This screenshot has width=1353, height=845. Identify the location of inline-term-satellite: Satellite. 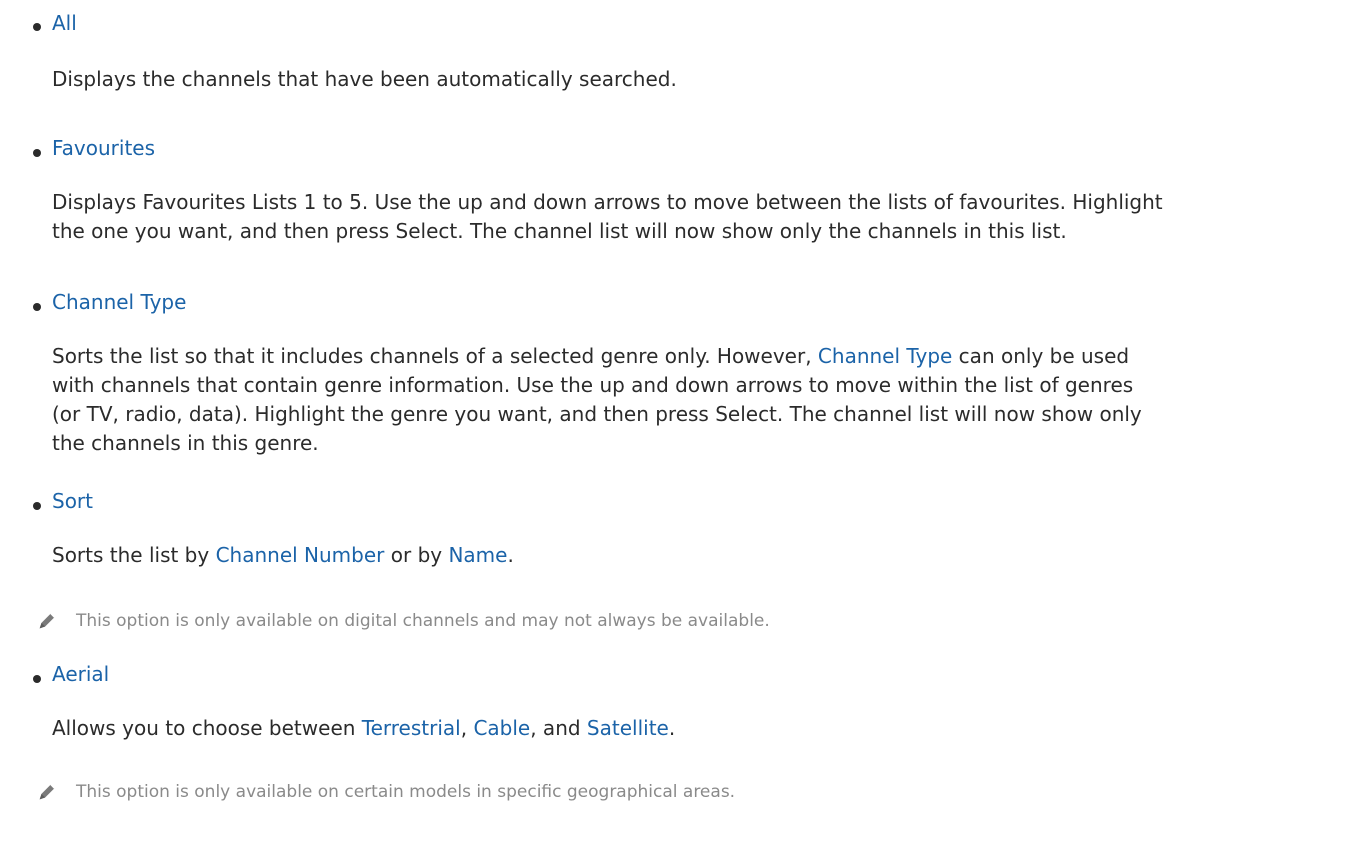
(627, 728).